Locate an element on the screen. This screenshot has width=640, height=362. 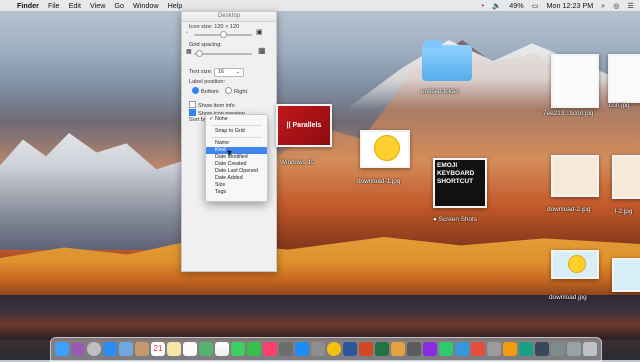
dock-word-icon is located at coordinates (350, 349).